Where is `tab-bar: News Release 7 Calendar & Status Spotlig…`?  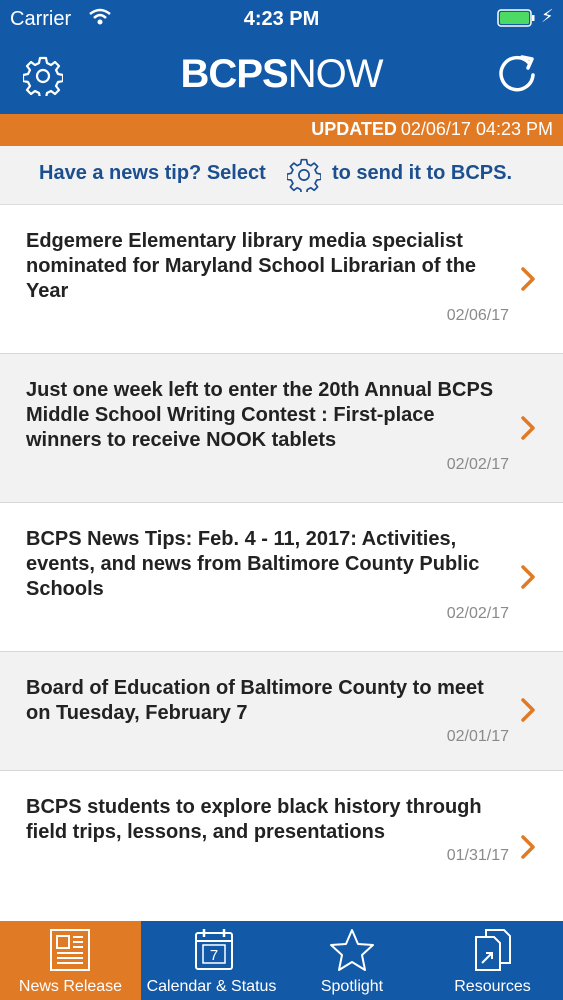
tab-bar: News Release 7 Calendar & Status Spotlig… is located at coordinates (281, 960).